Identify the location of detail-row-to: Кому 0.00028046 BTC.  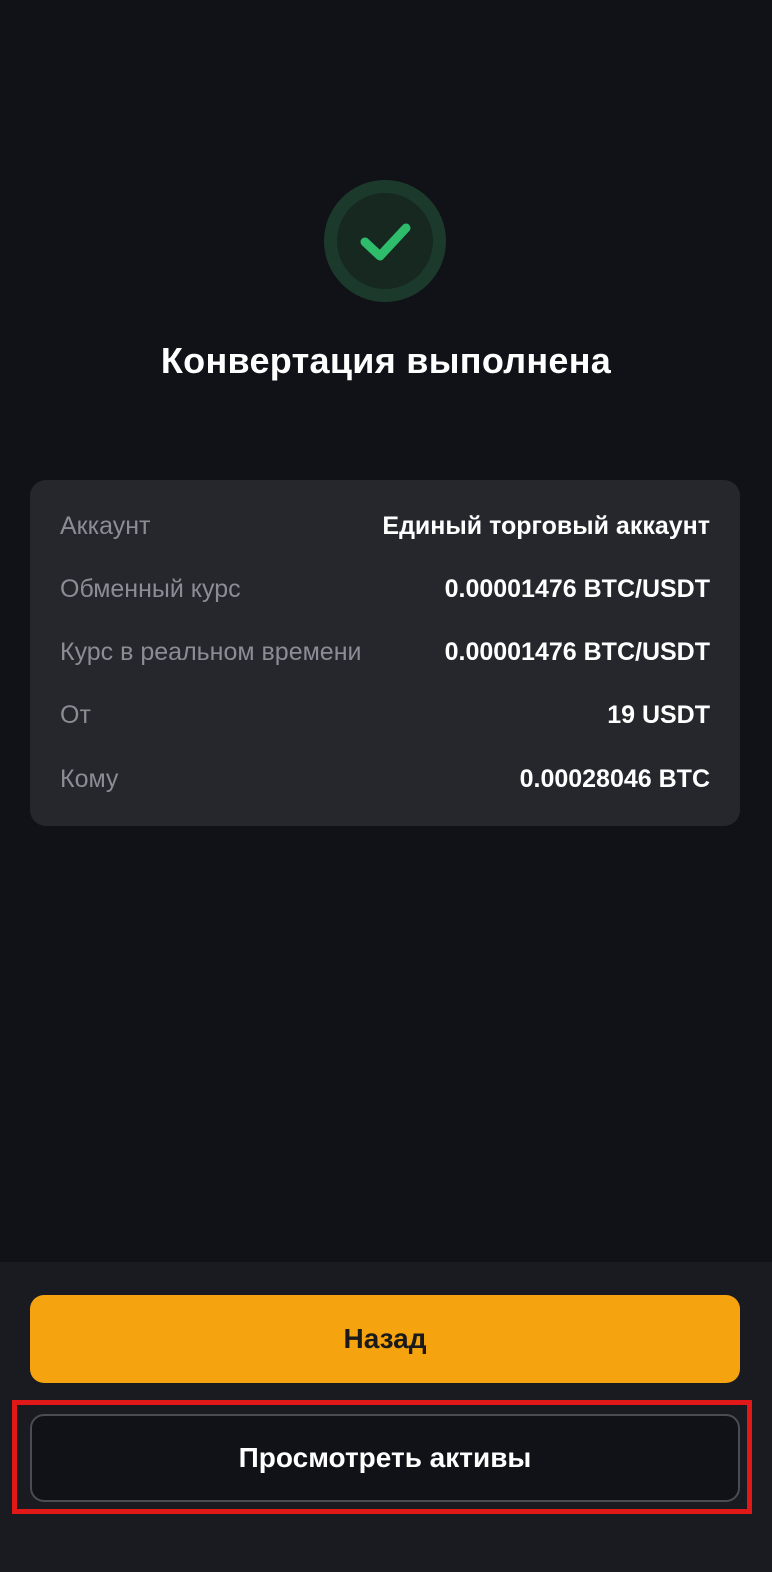
(385, 779).